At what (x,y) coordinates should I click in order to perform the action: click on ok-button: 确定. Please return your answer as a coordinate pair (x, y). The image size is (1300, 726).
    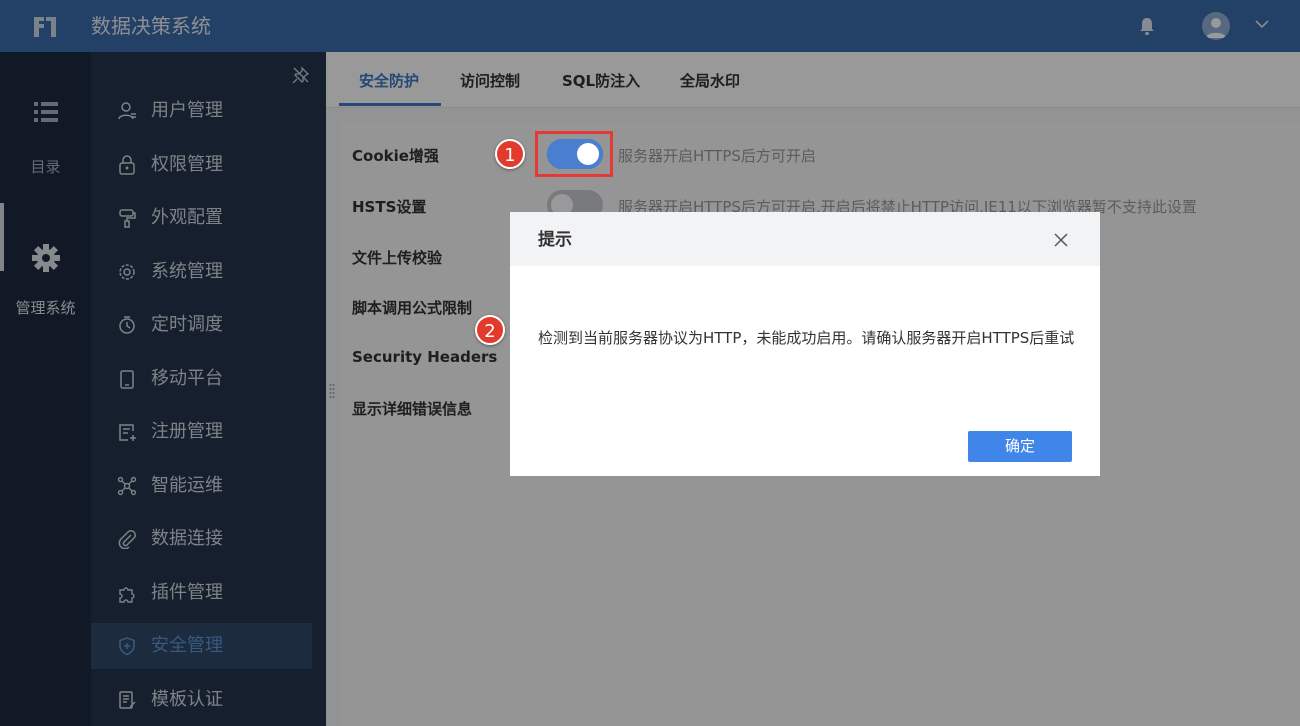
    Looking at the image, I should click on (1020, 446).